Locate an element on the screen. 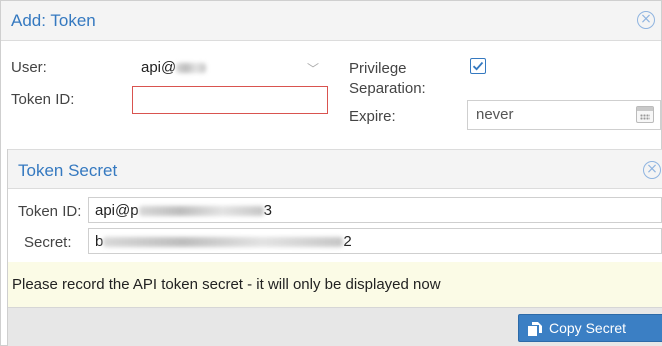  checkmark-icon is located at coordinates (478, 66).